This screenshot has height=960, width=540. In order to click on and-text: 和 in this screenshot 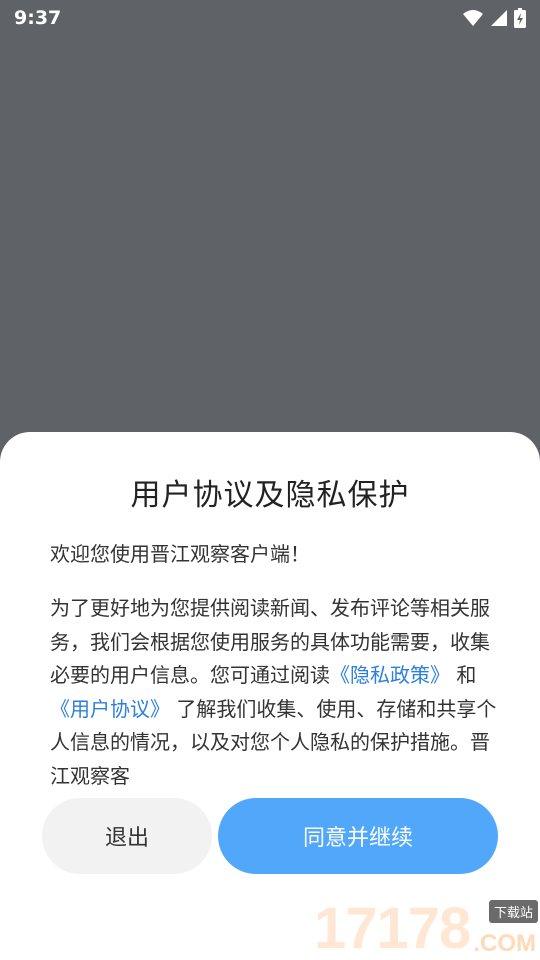, I will do `click(463, 675)`.